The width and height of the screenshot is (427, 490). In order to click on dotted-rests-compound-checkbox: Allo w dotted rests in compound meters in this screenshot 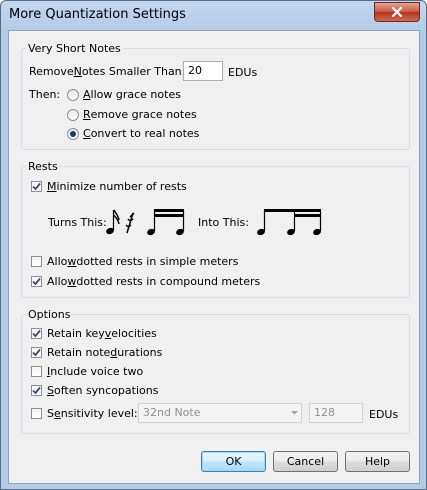, I will do `click(145, 281)`.